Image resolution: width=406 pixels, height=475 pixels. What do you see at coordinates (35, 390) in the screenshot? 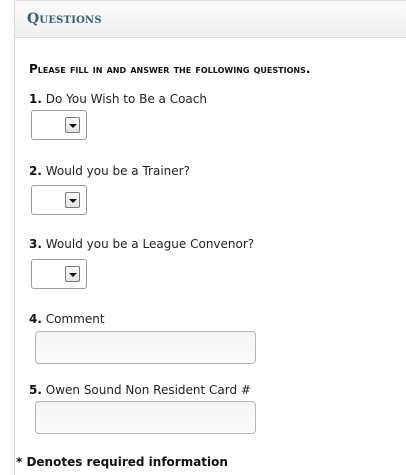
I see `question-5-number: 5.` at bounding box center [35, 390].